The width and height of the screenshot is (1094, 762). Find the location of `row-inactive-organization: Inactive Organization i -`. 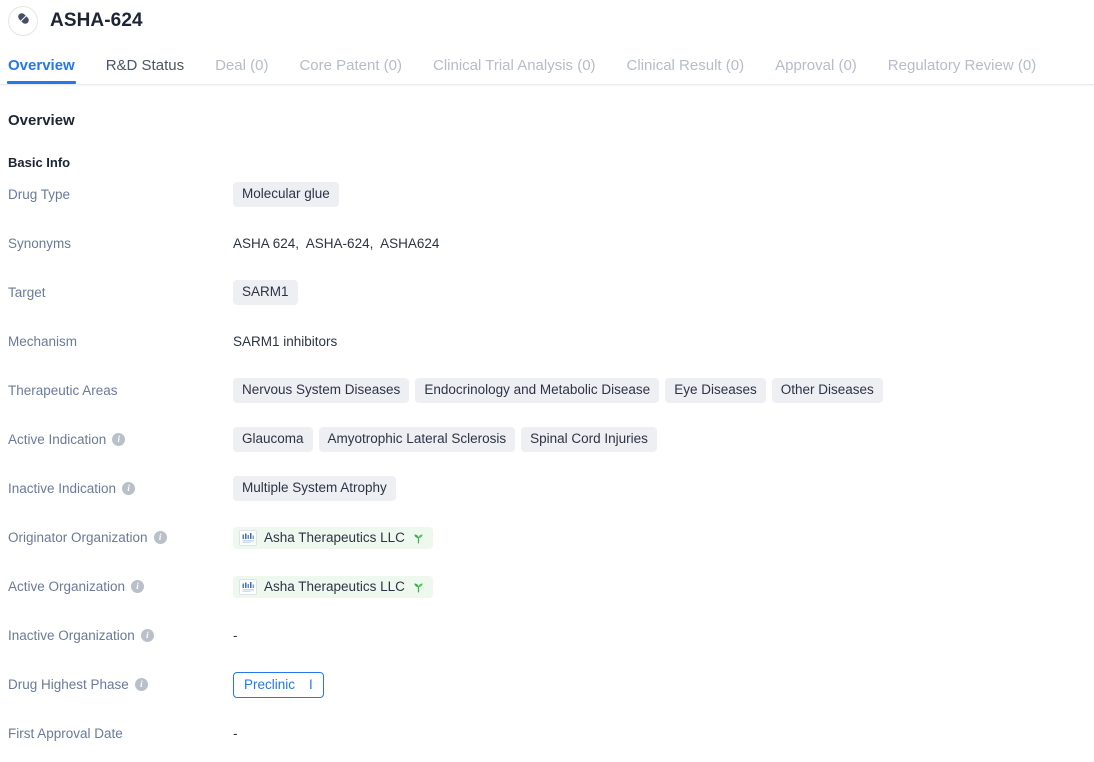

row-inactive-organization: Inactive Organization i - is located at coordinates (547, 635).